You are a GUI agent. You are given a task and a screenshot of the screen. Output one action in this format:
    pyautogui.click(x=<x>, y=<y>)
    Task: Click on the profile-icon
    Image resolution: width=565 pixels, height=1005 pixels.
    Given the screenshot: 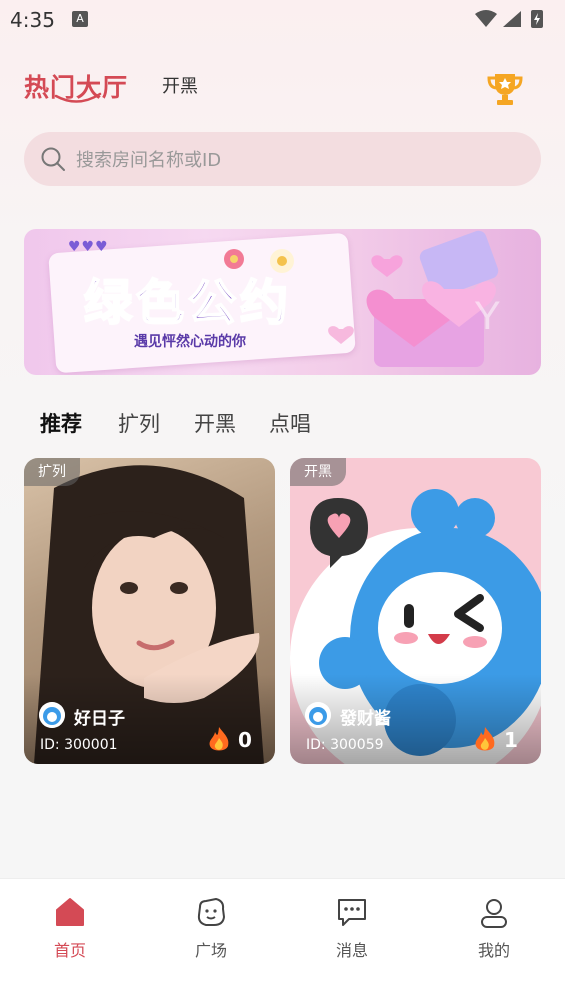 What is the action you would take?
    pyautogui.click(x=494, y=913)
    